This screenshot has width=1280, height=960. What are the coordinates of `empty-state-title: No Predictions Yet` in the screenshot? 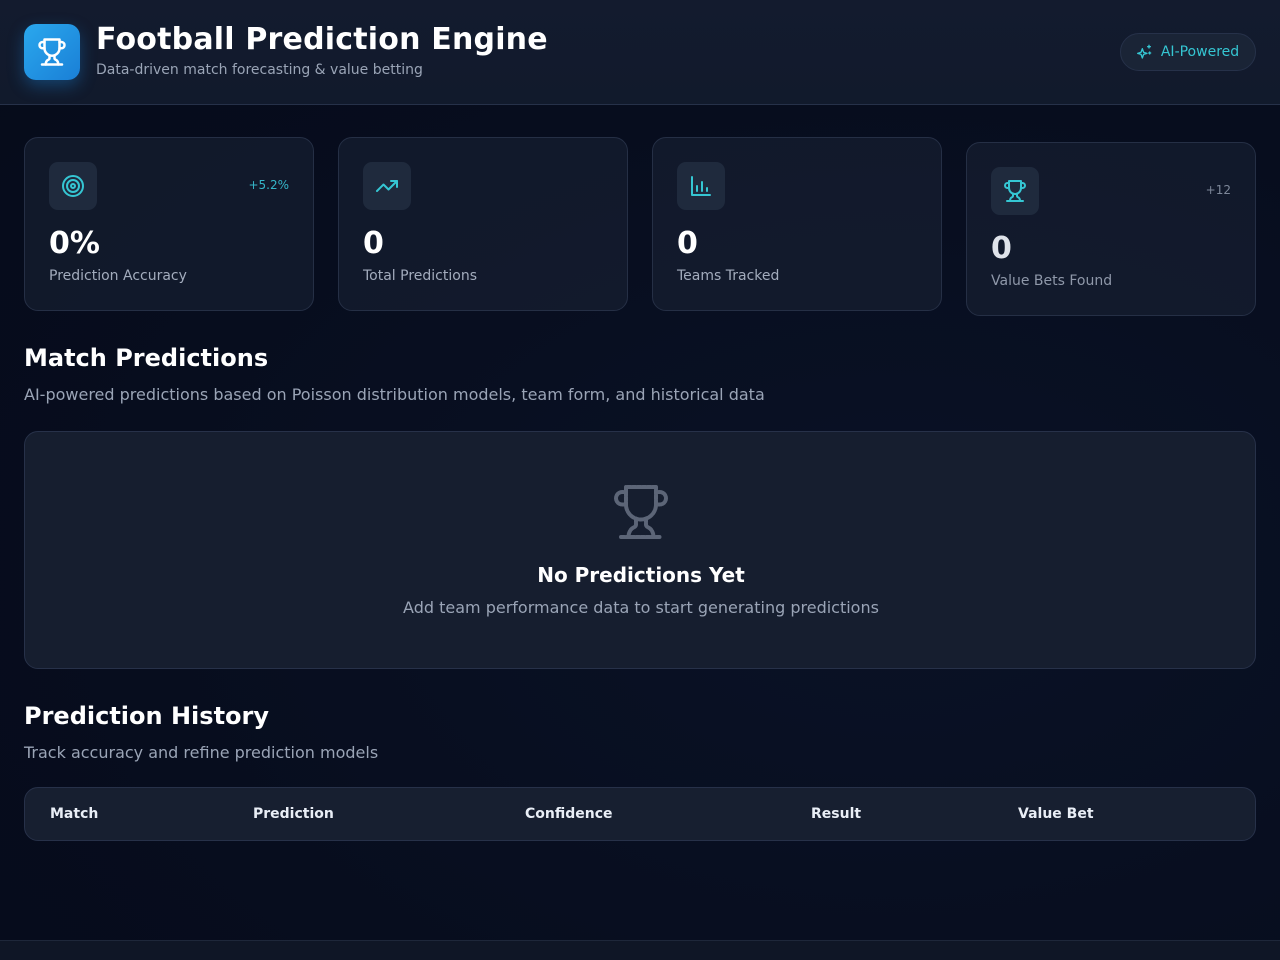 It's located at (641, 575).